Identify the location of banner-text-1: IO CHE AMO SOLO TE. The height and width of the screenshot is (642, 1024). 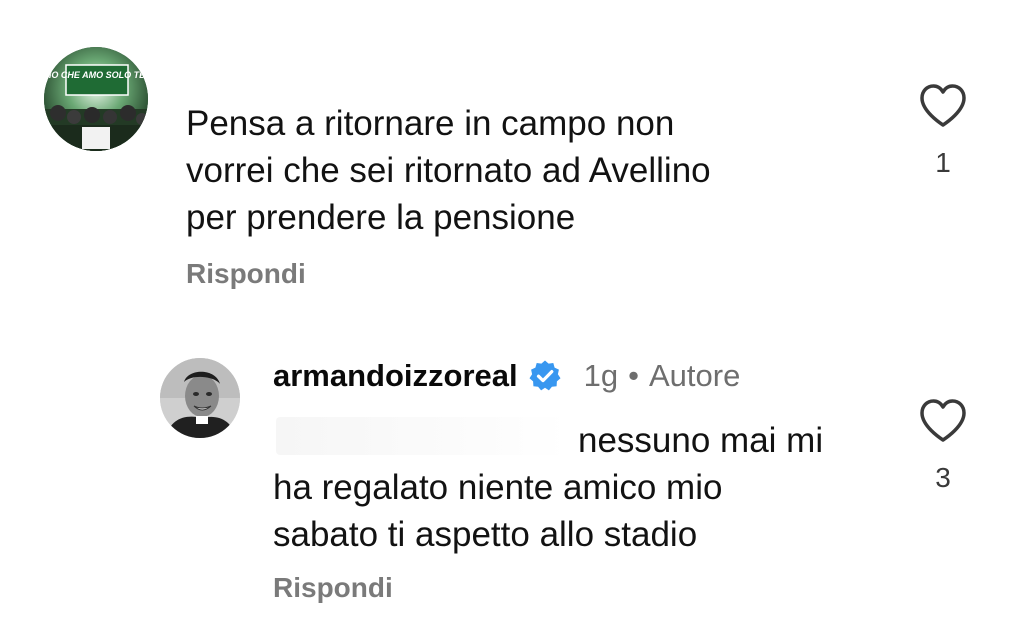
(97, 75).